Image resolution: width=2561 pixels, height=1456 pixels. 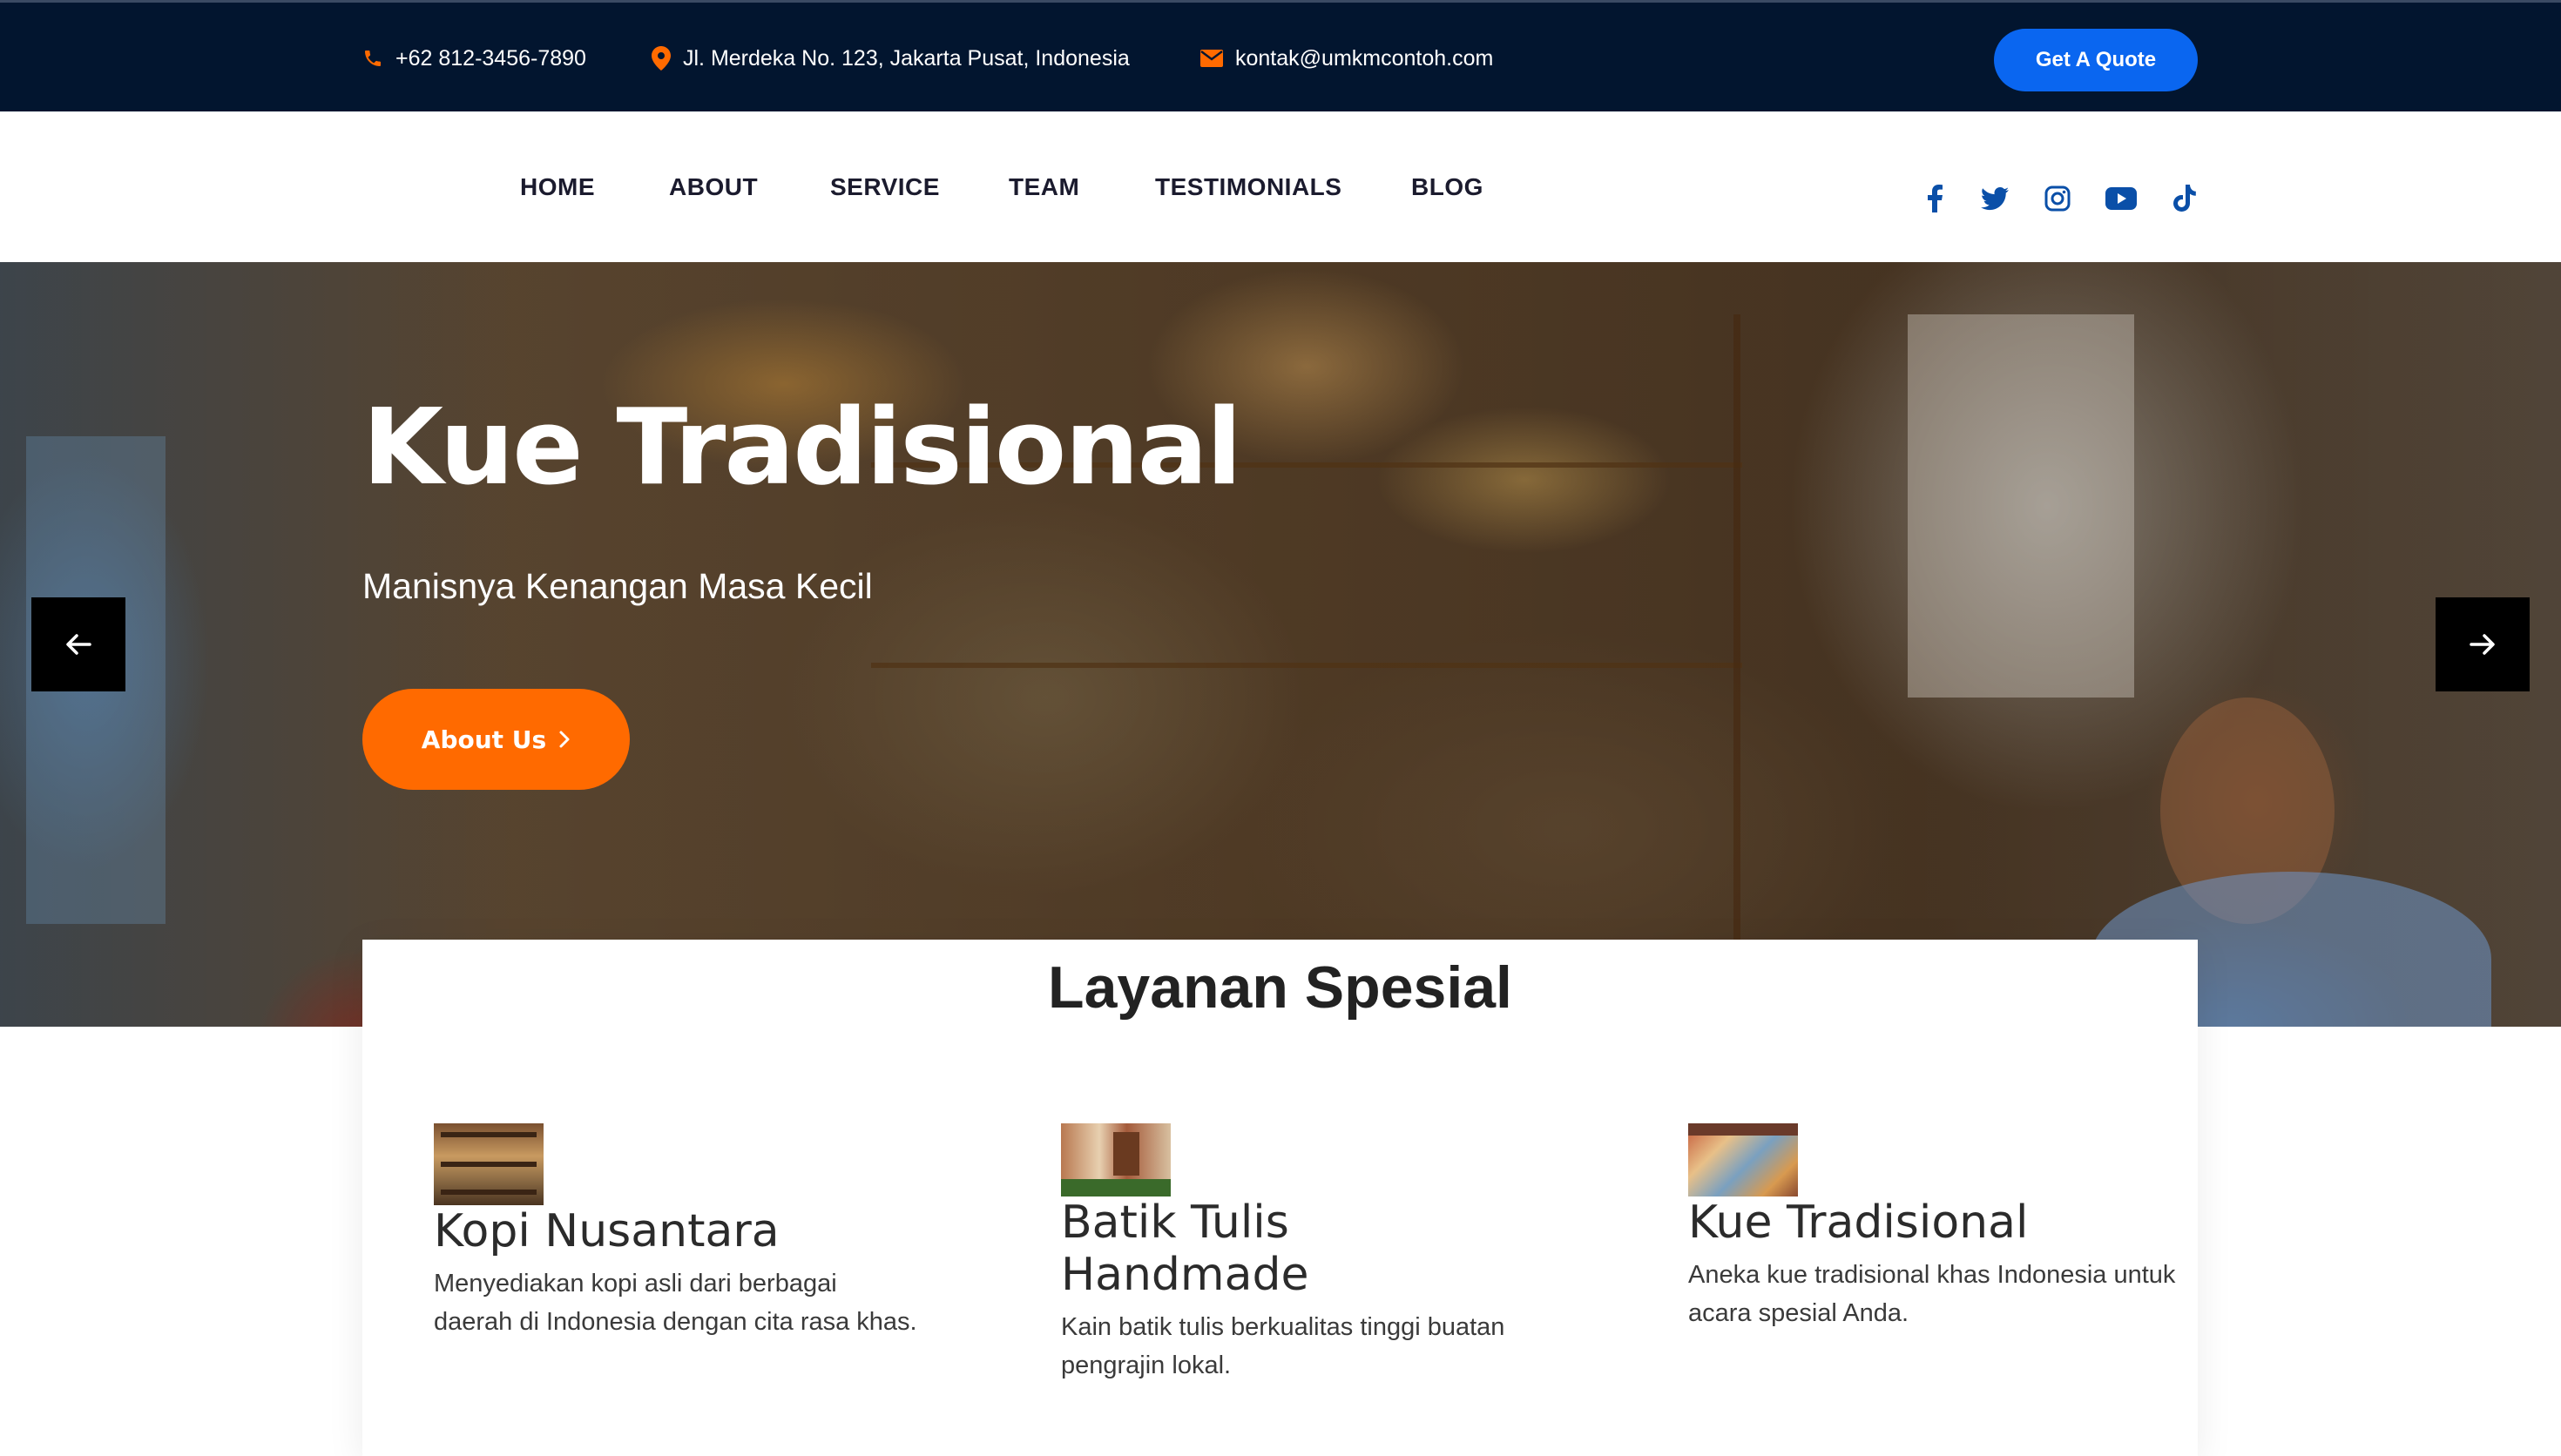 I want to click on services-title: Layanan Spesial, so click(x=1280, y=987).